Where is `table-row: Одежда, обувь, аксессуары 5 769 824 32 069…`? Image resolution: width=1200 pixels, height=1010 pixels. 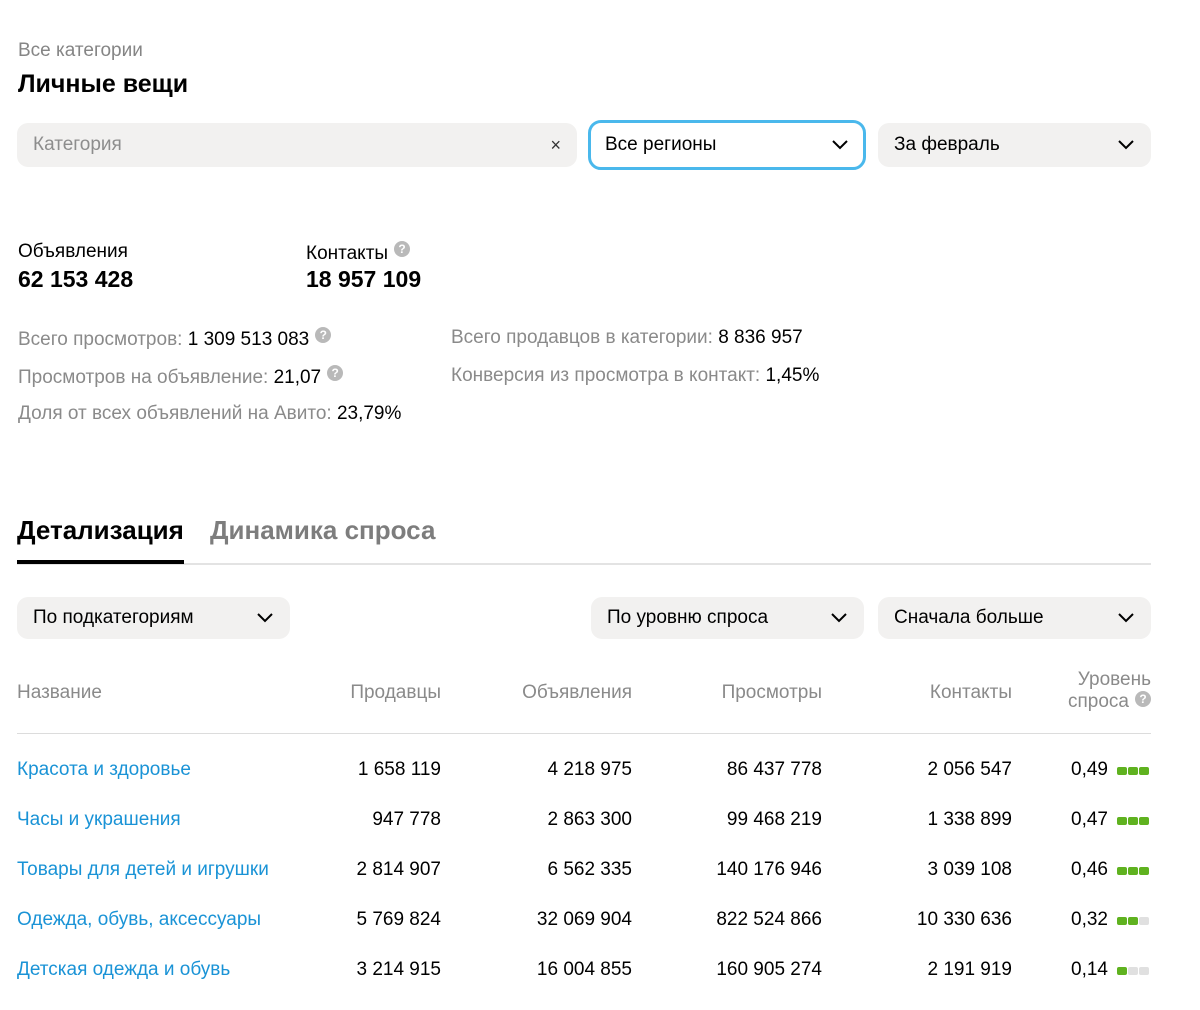
table-row: Одежда, обувь, аксессуары 5 769 824 32 069… is located at coordinates (600, 924).